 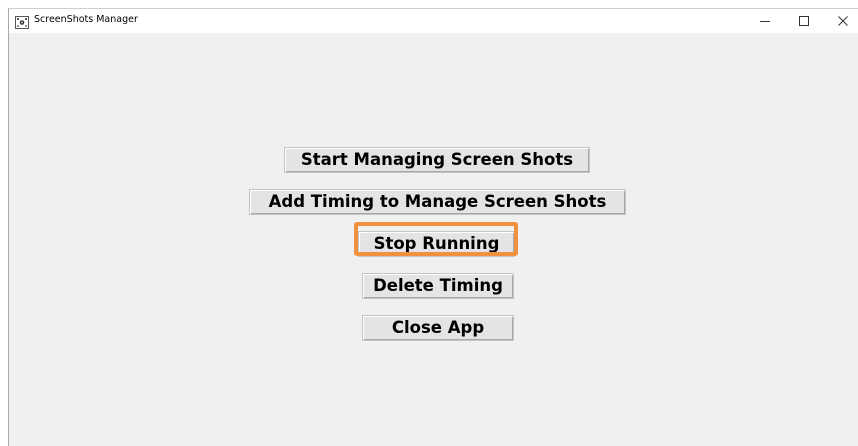 I want to click on minimize-button, so click(x=765, y=21).